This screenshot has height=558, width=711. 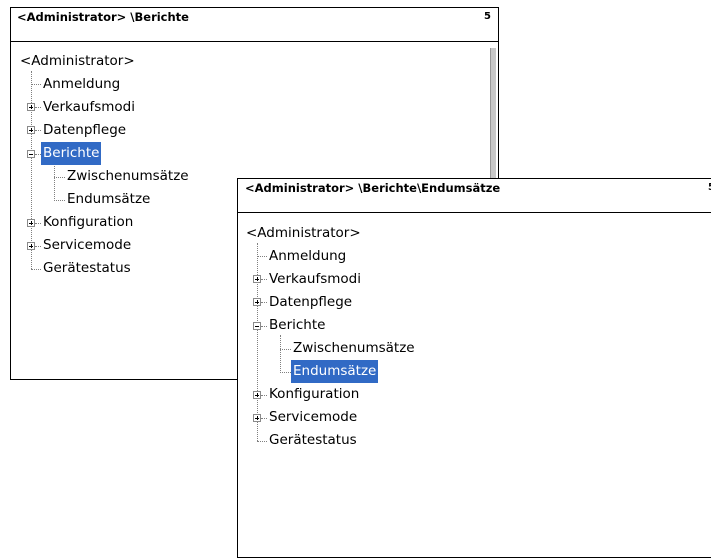 What do you see at coordinates (487, 16) in the screenshot?
I see `window-number: 5` at bounding box center [487, 16].